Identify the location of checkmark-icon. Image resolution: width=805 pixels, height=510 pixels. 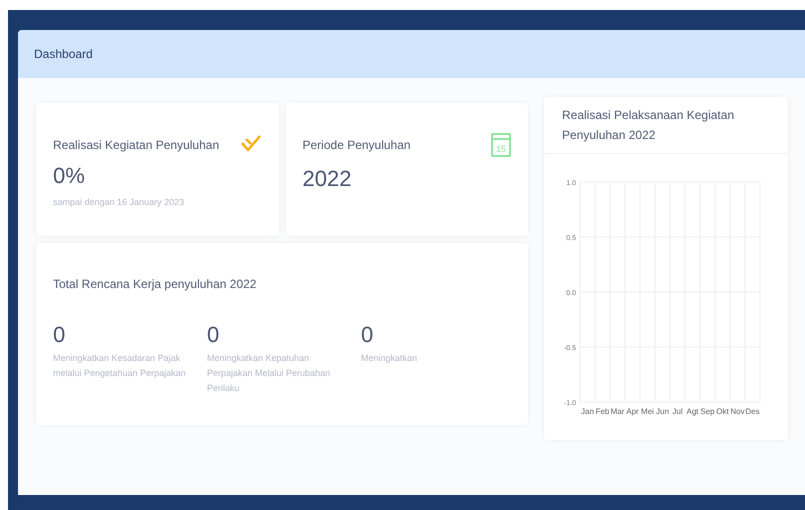
(251, 143).